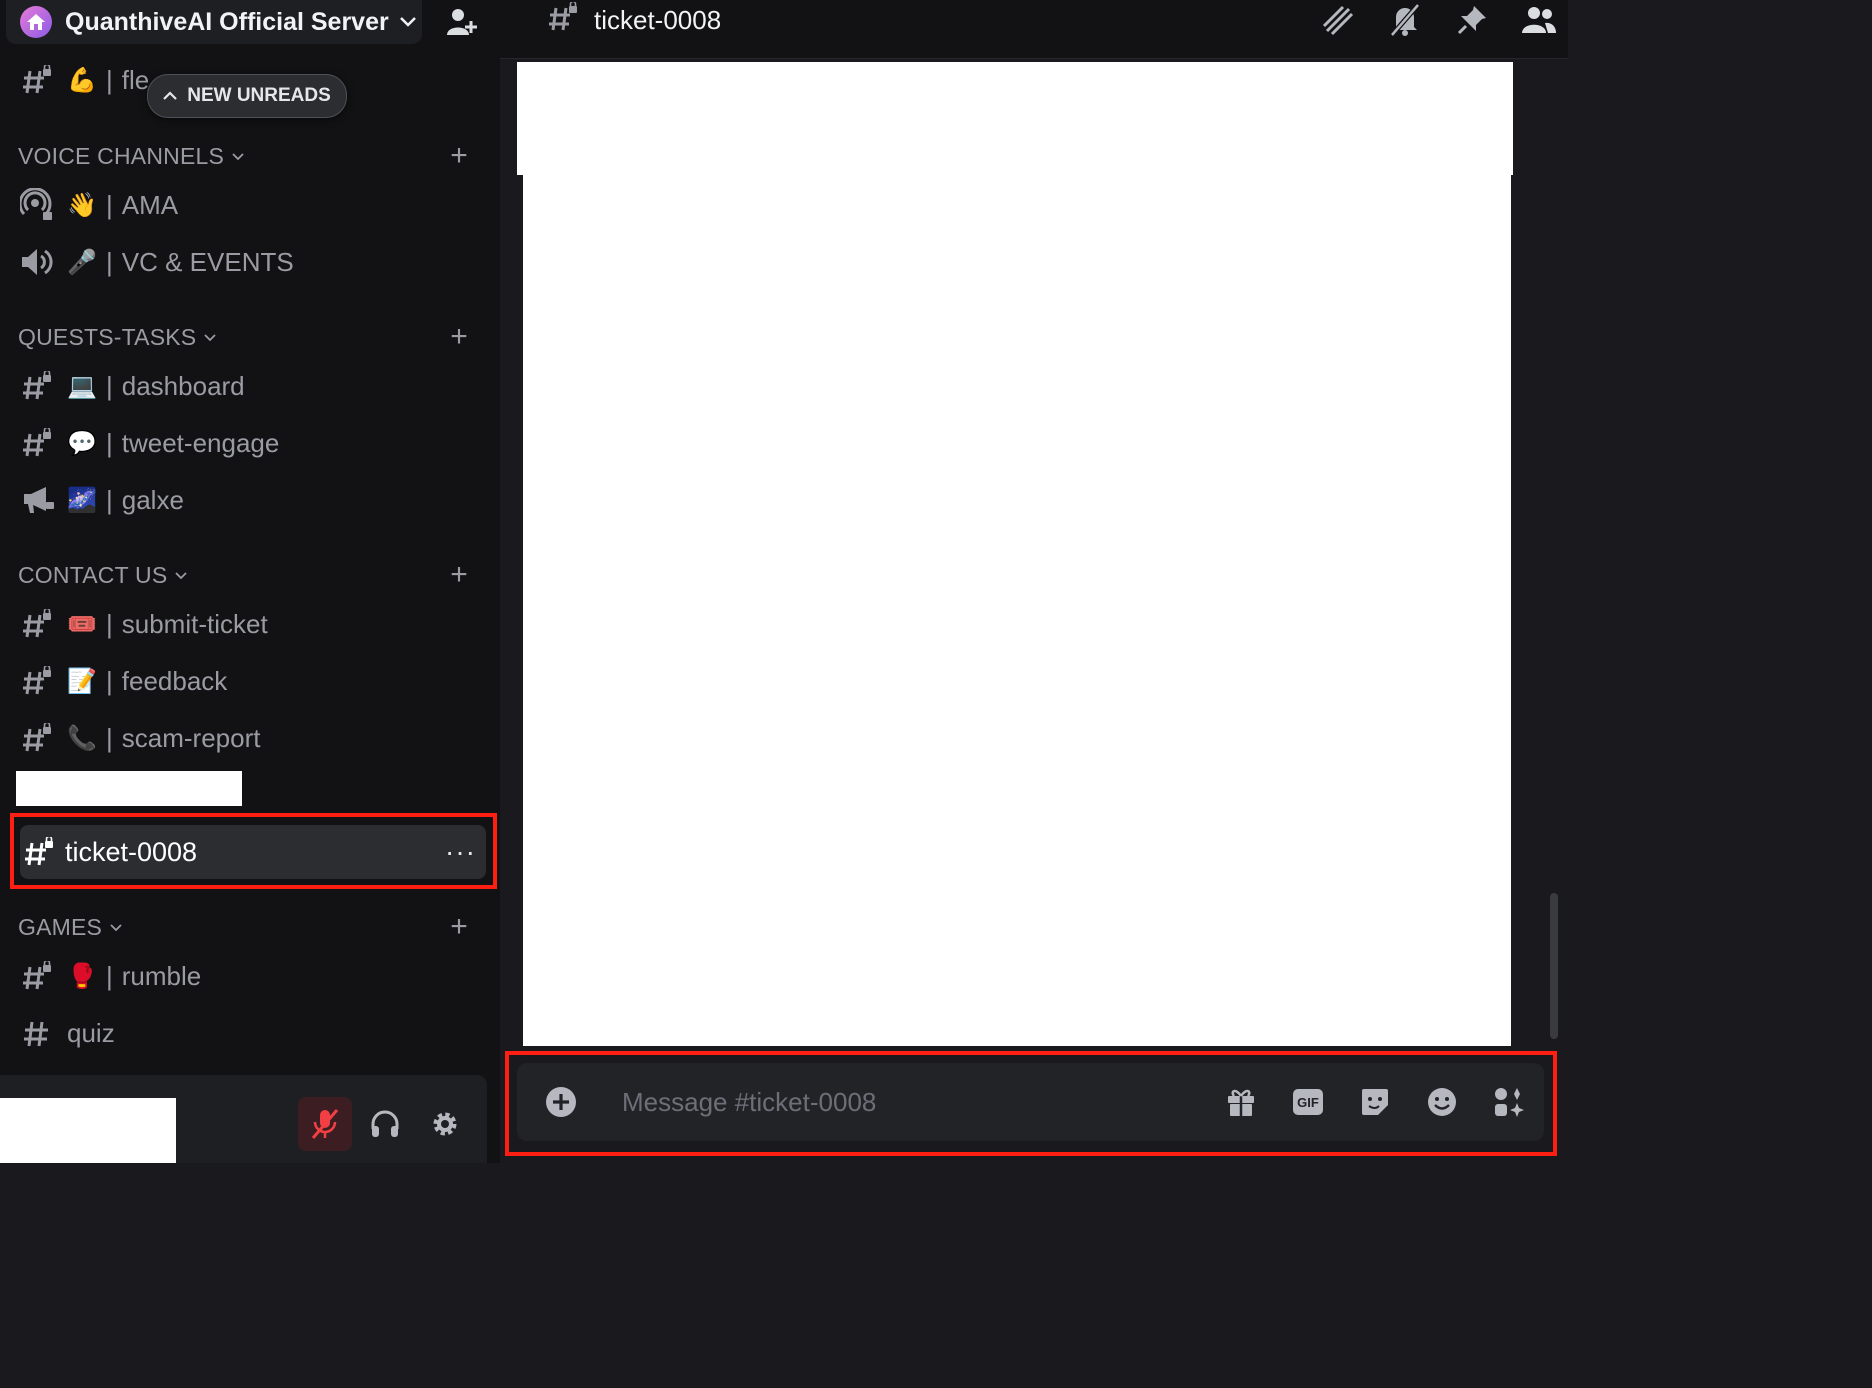 The image size is (1872, 1388). I want to click on message-scrollbar, so click(1554, 966).